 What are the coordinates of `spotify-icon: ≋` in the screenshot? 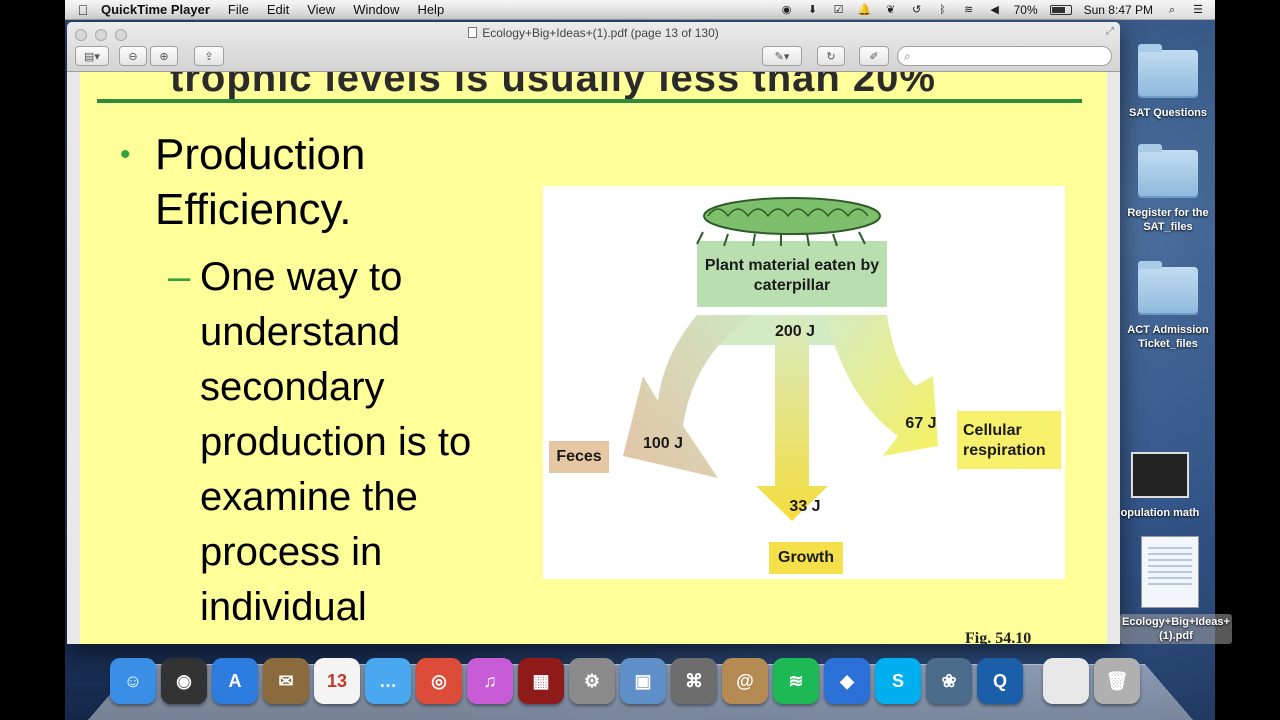 It's located at (796, 681).